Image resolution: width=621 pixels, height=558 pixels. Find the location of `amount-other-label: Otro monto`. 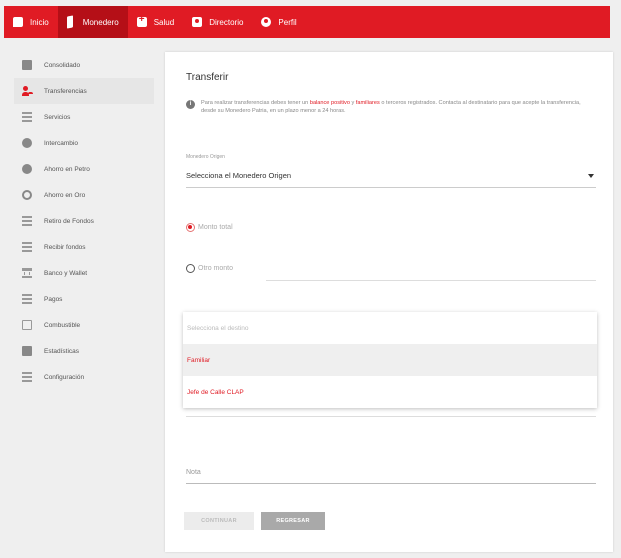

amount-other-label: Otro monto is located at coordinates (216, 268).